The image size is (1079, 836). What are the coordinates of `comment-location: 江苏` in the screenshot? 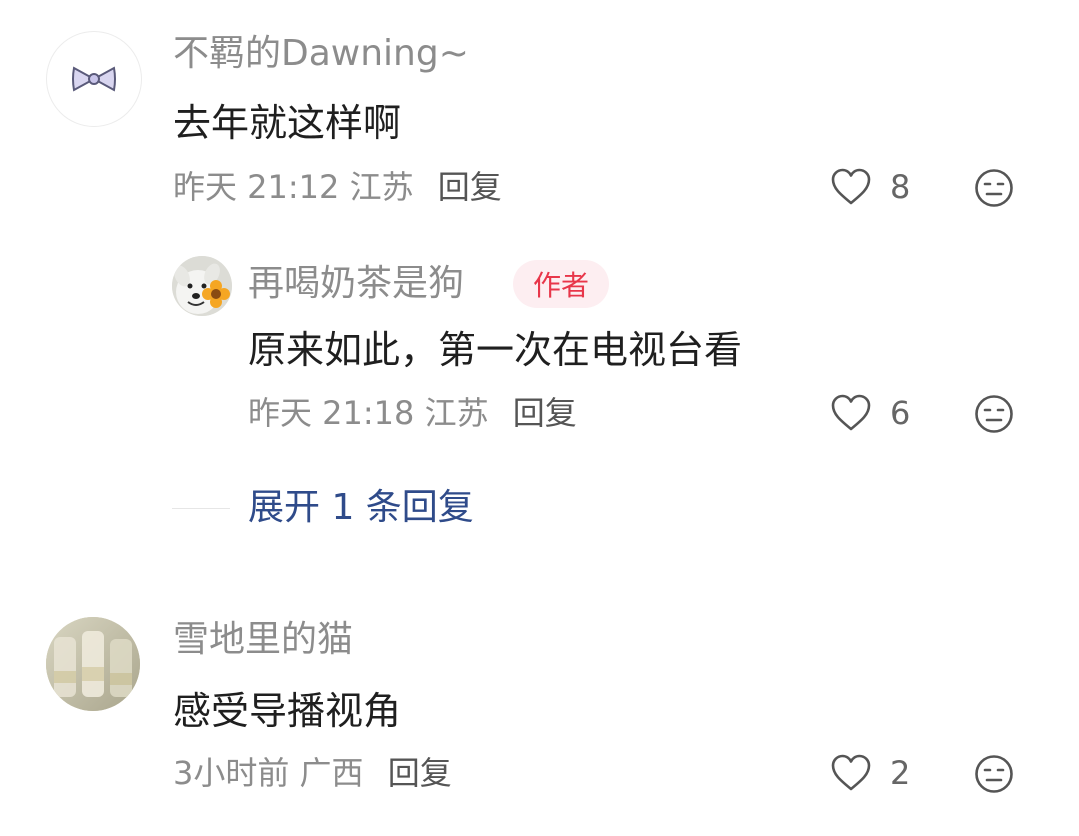 It's located at (381, 187).